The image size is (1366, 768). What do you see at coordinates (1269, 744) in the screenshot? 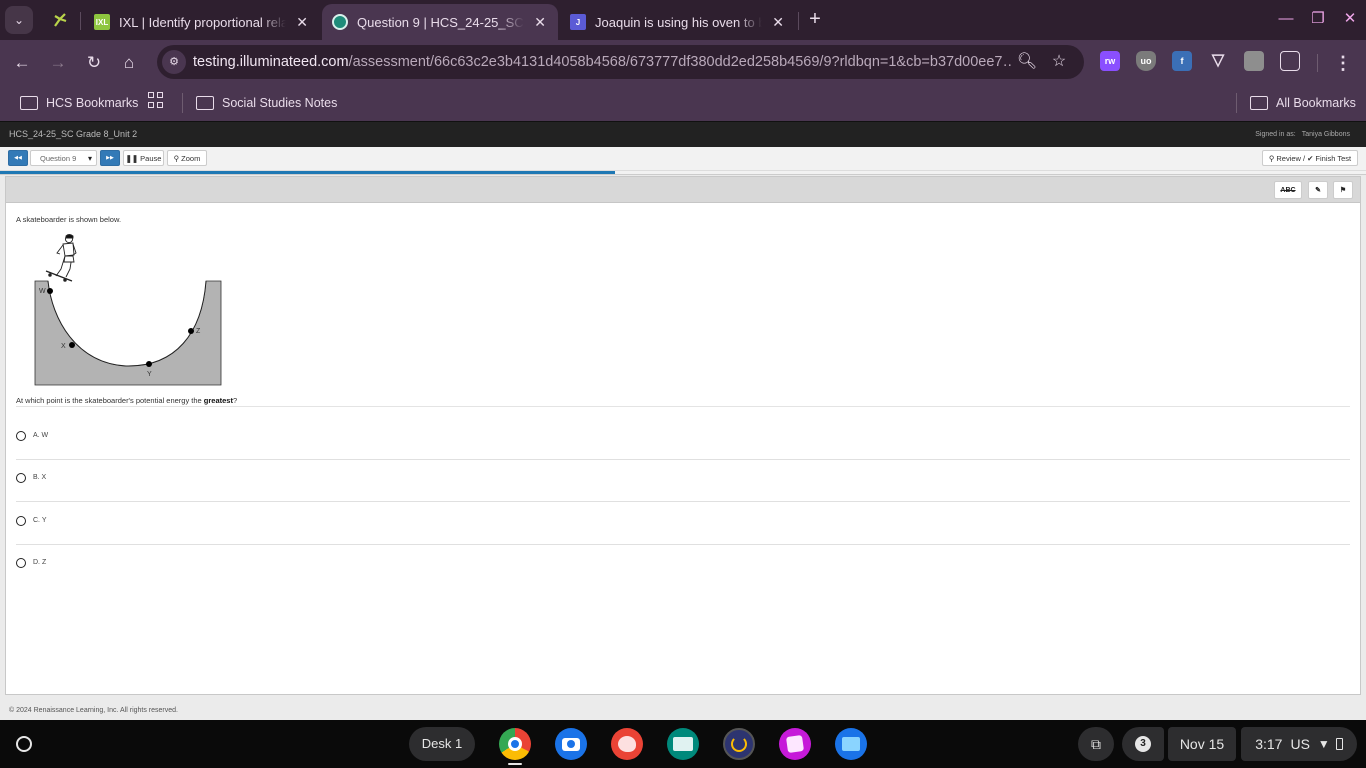
I see `clock-time: 3:17` at bounding box center [1269, 744].